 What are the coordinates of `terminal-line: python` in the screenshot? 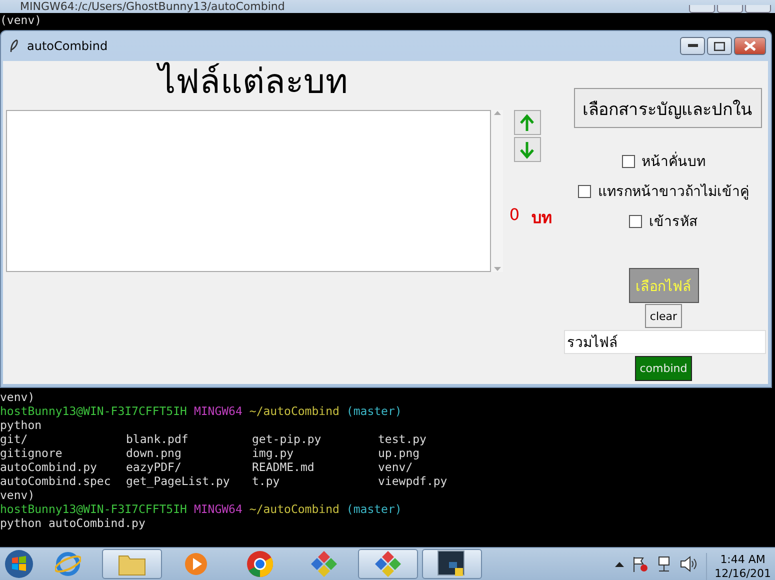 It's located at (21, 425).